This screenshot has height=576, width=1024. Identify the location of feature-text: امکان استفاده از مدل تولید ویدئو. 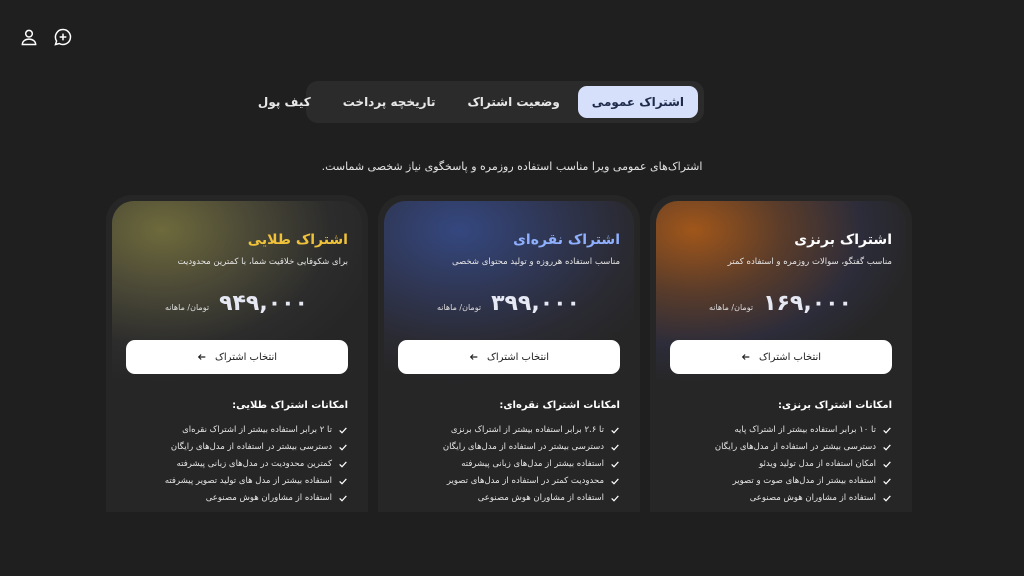
(817, 463).